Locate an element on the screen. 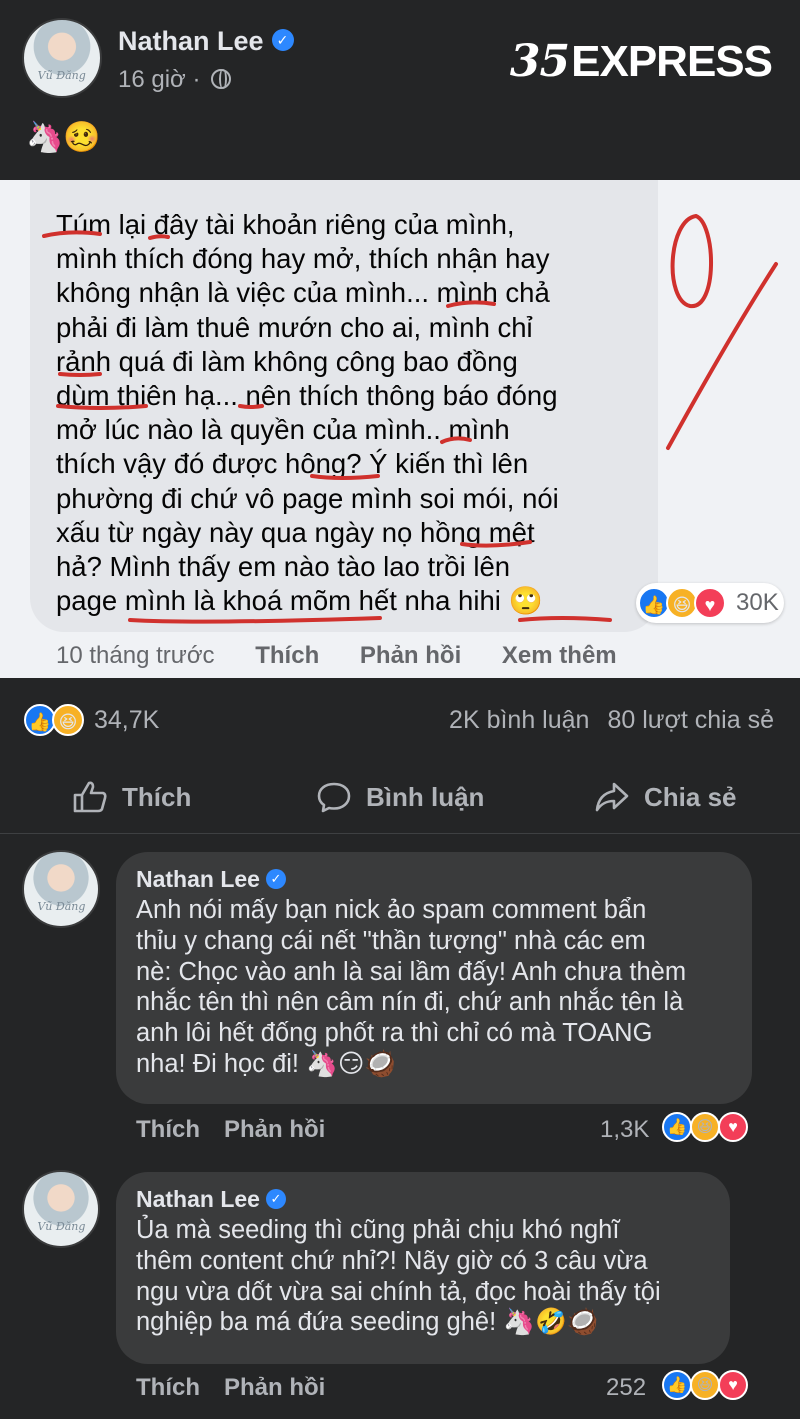 Image resolution: width=800 pixels, height=1419 pixels. like-button: Thích is located at coordinates (131, 797).